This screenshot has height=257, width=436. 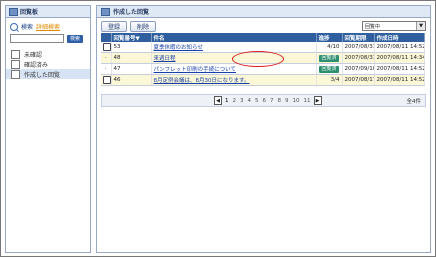 I want to click on column-header-subject: 件名, so click(x=234, y=37).